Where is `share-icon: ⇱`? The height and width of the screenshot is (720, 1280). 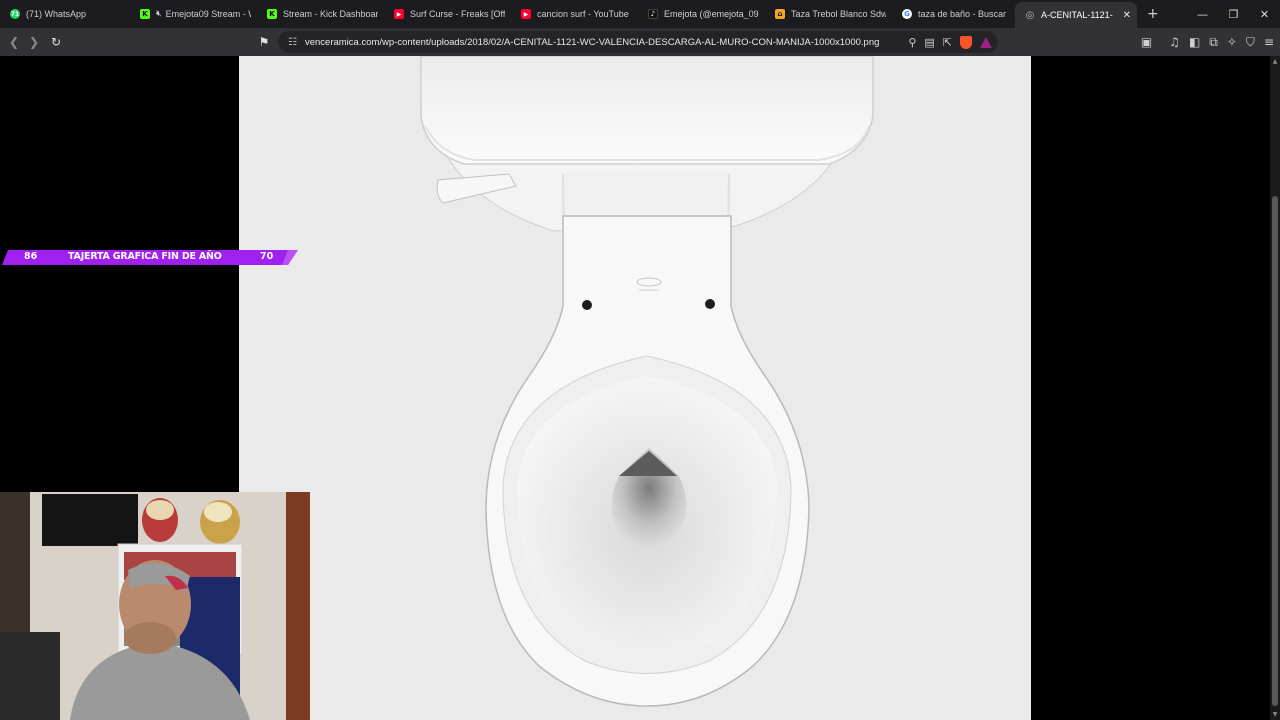
share-icon: ⇱ is located at coordinates (947, 42).